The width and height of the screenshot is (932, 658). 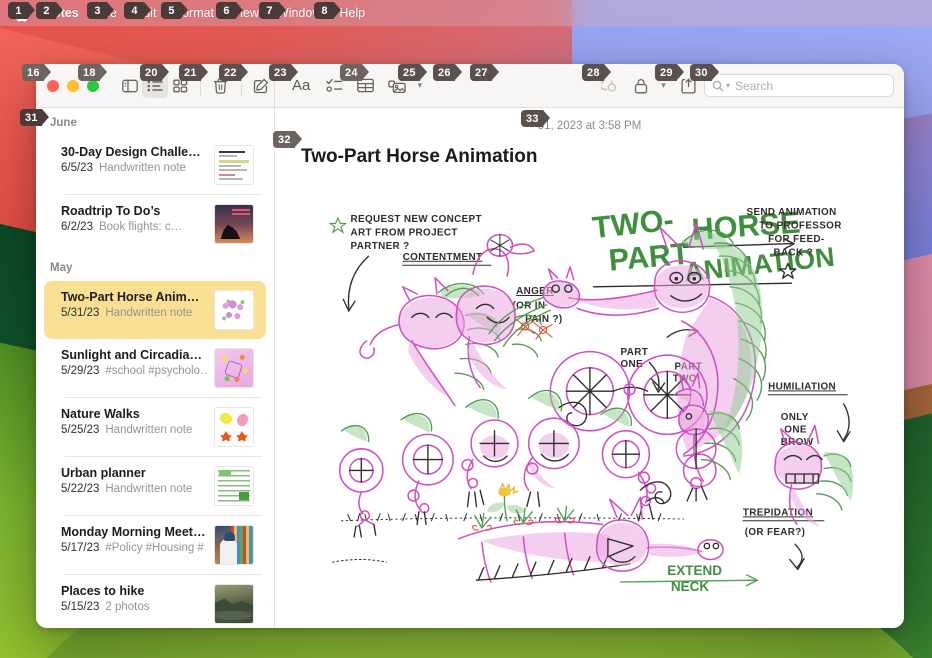 I want to click on tag-30: 30, so click(x=704, y=72).